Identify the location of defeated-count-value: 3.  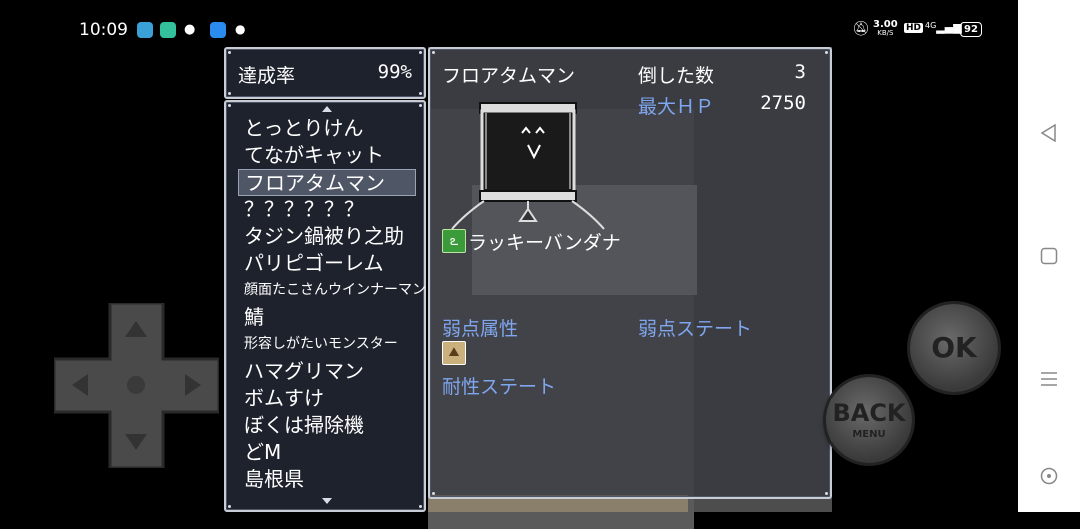
(800, 72).